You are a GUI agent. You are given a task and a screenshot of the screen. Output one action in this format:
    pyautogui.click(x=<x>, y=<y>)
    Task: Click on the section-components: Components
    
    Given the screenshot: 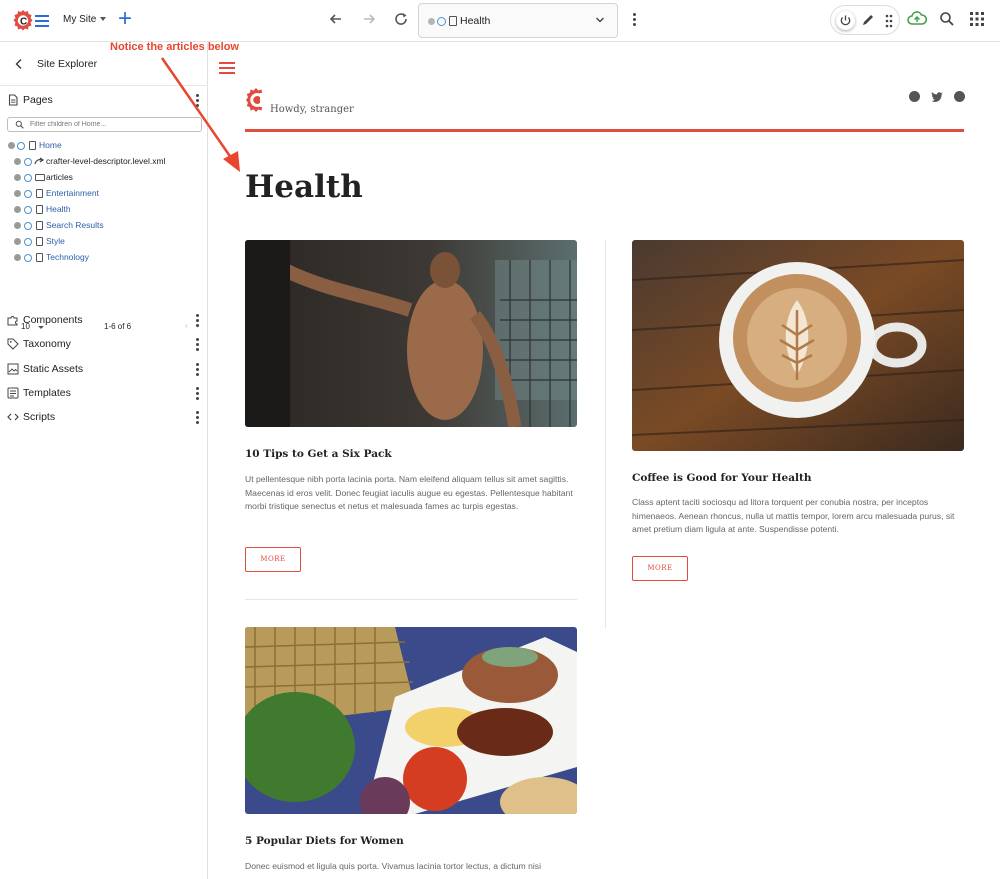 What is the action you would take?
    pyautogui.click(x=104, y=320)
    